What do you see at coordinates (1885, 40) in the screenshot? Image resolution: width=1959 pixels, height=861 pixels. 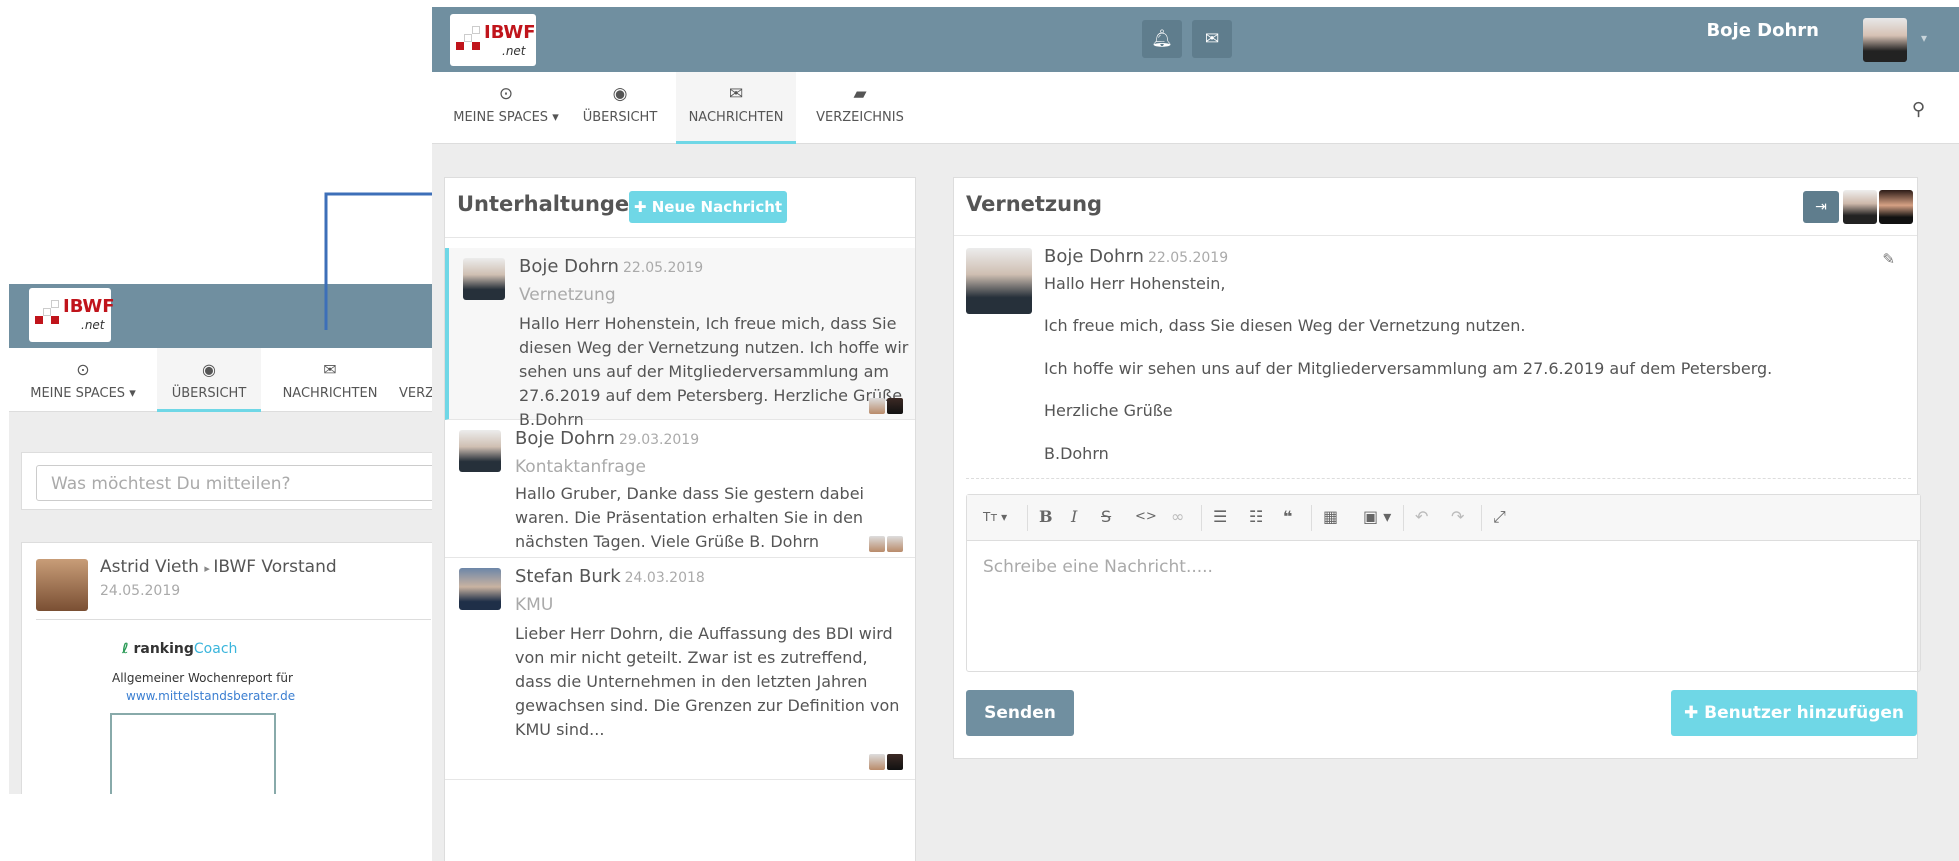 I see `user-avatar` at bounding box center [1885, 40].